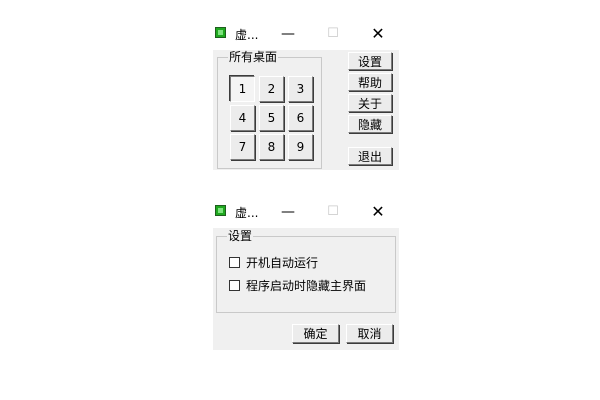 Image resolution: width=600 pixels, height=400 pixels. I want to click on desktop-button-7: 7, so click(242, 147).